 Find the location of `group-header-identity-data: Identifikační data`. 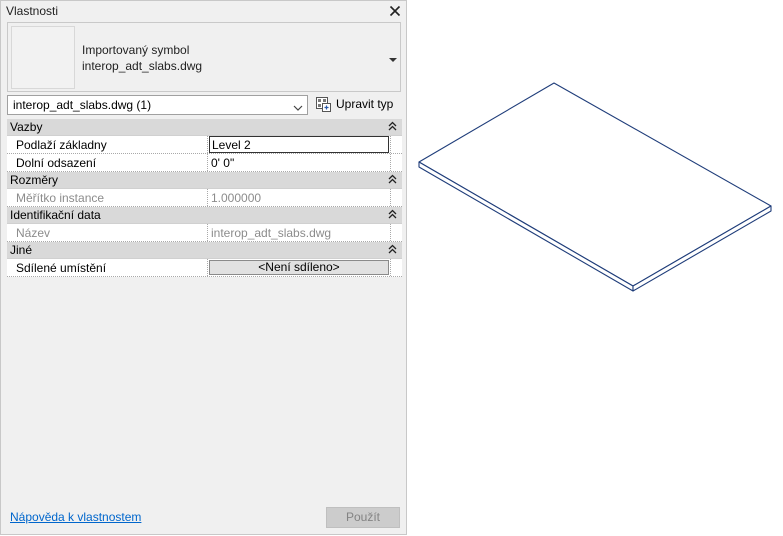

group-header-identity-data: Identifikační data is located at coordinates (204, 215).